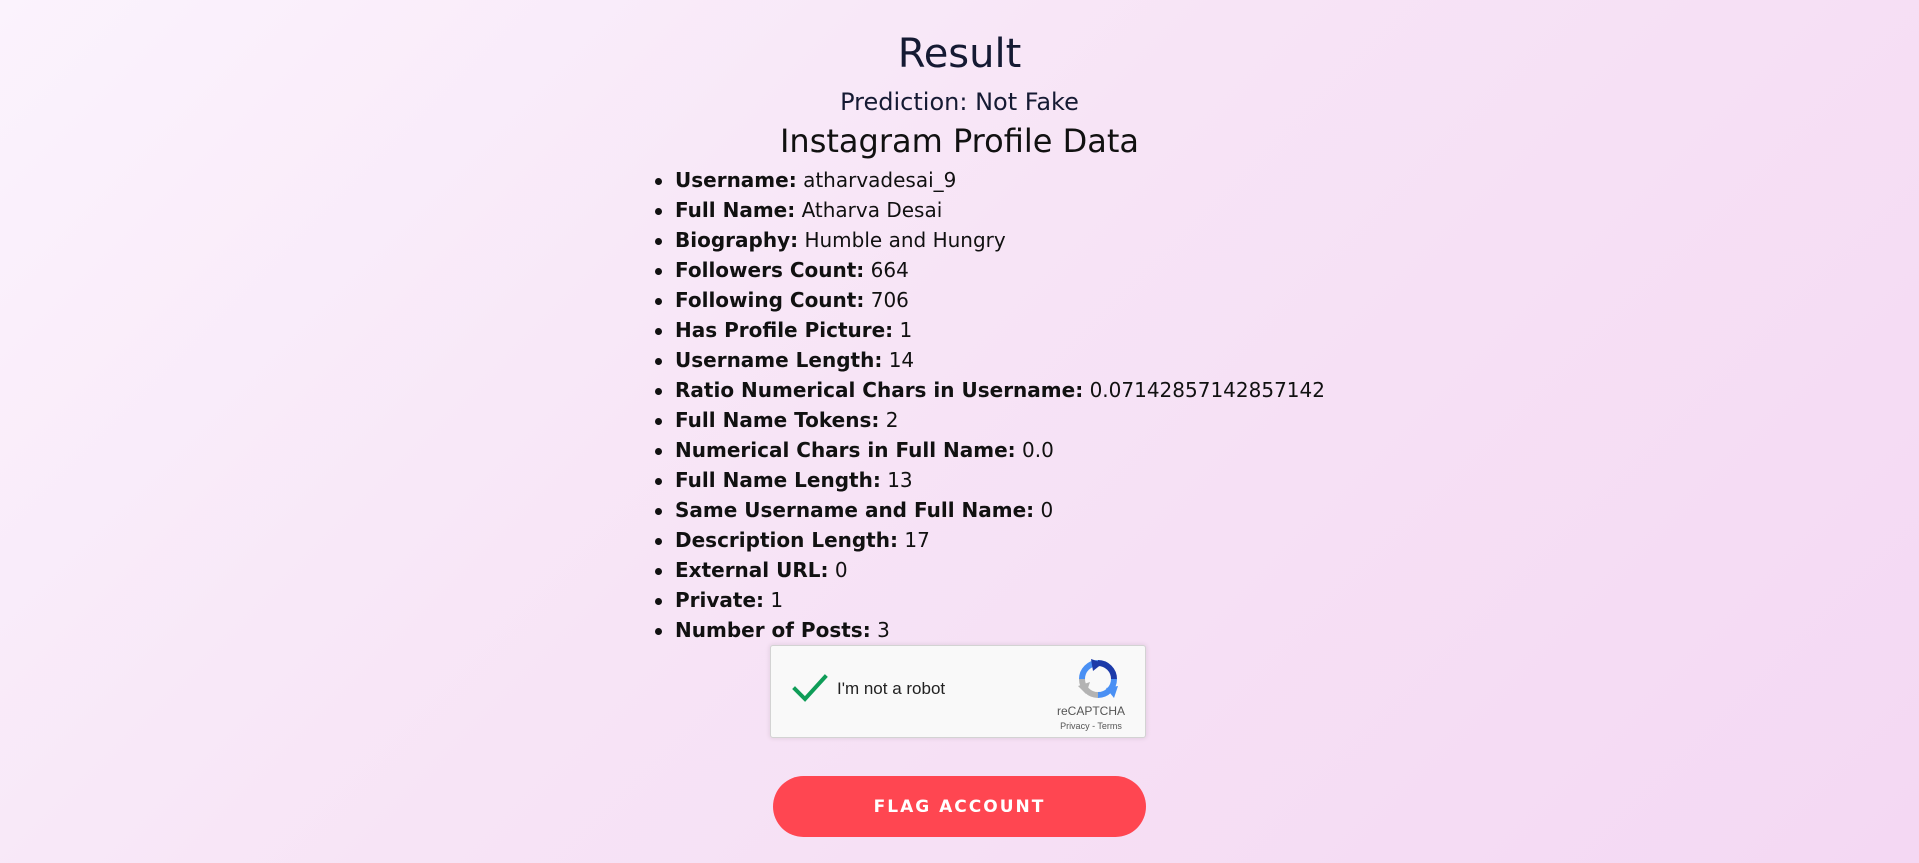  What do you see at coordinates (889, 300) in the screenshot?
I see `field-value: 706` at bounding box center [889, 300].